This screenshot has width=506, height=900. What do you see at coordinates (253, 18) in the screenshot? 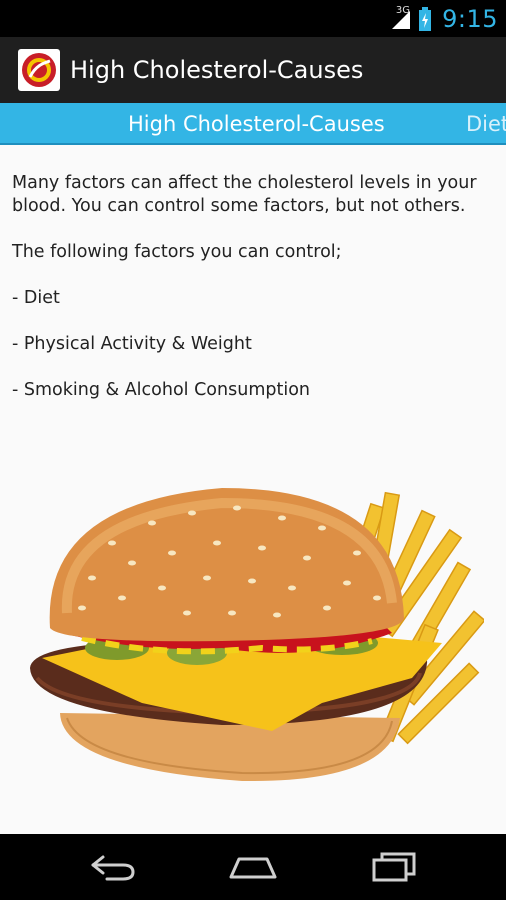
I see `status-bar: 3G 9:15` at bounding box center [253, 18].